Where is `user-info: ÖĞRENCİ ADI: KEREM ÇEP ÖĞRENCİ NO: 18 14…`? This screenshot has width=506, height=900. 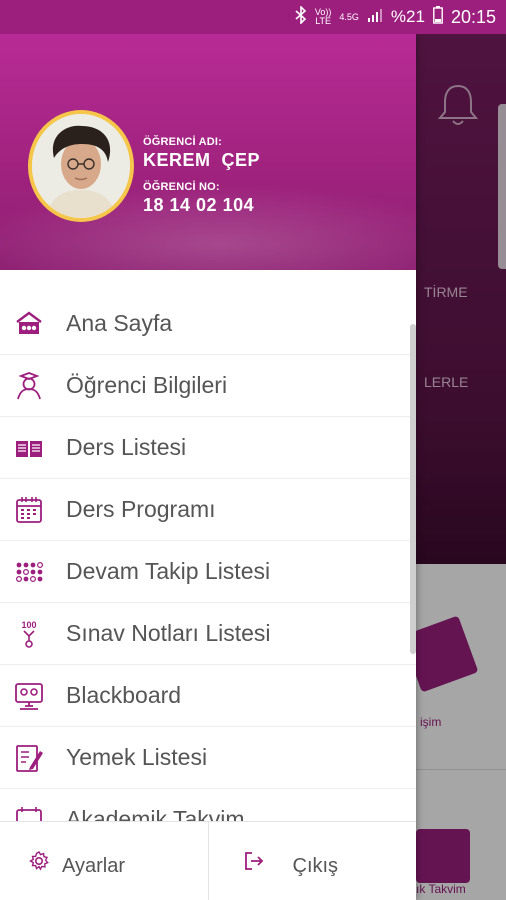 user-info: ÖĞRENCİ ADI: KEREM ÇEP ÖĞRENCİ NO: 18 14… is located at coordinates (201, 176).